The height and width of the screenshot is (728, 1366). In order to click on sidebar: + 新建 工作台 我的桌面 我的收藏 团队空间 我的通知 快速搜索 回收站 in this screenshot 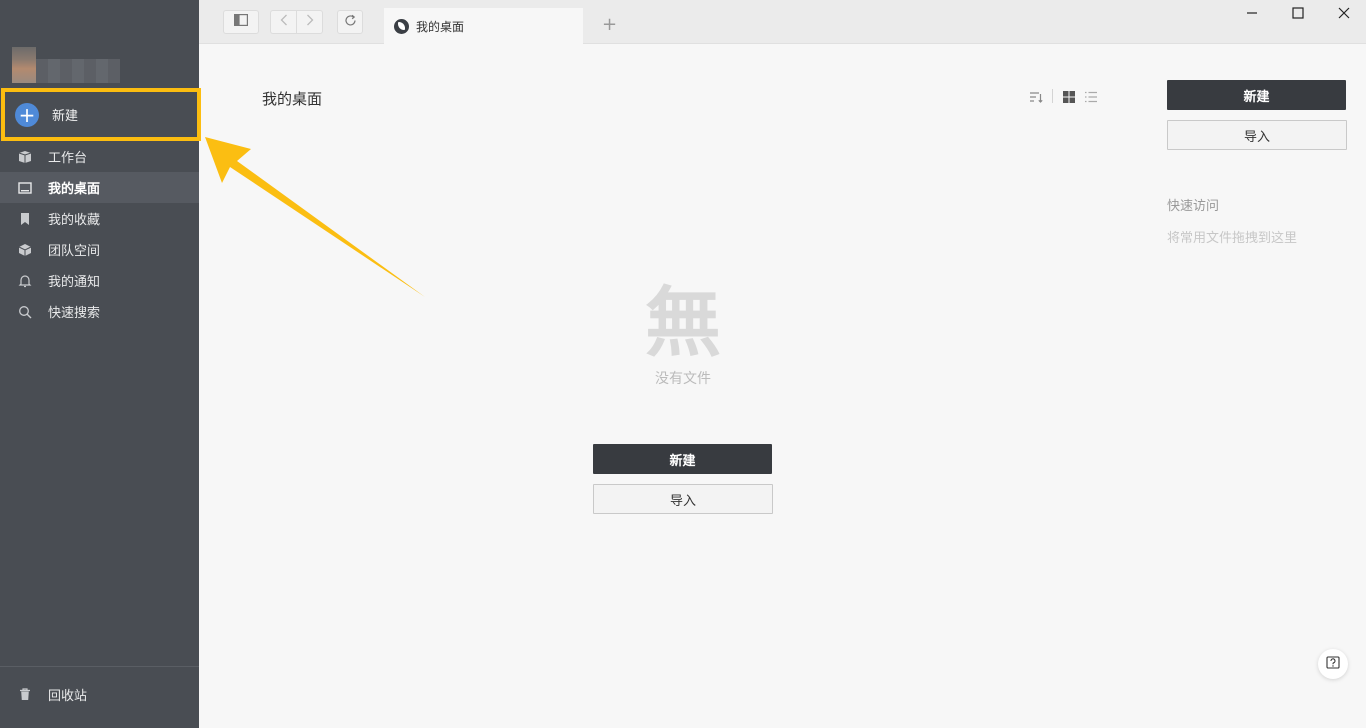, I will do `click(100, 364)`.